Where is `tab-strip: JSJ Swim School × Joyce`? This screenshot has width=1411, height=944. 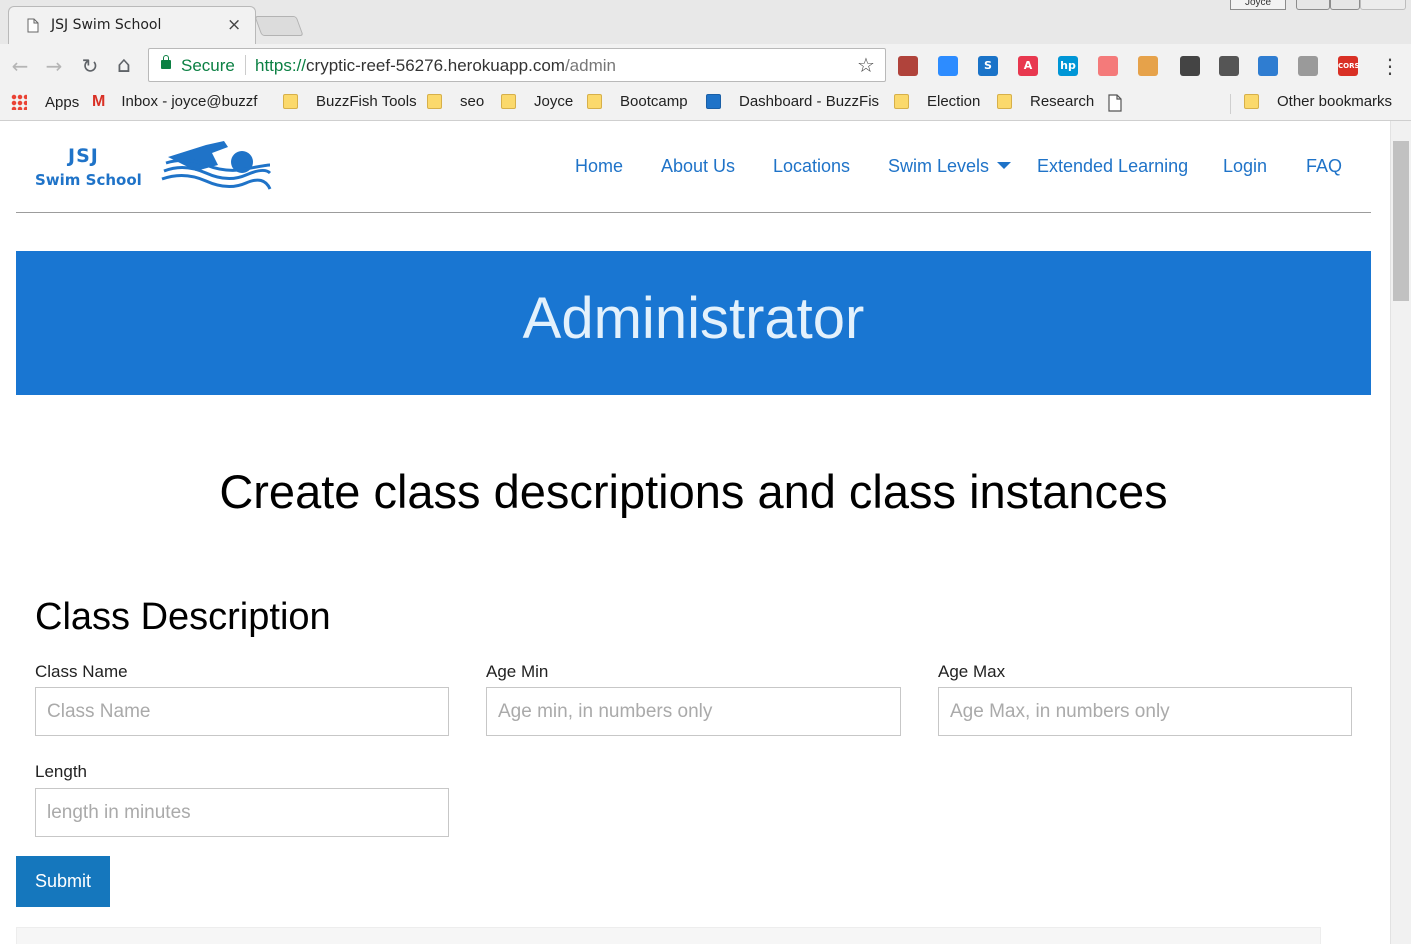
tab-strip: JSJ Swim School × Joyce is located at coordinates (705, 22).